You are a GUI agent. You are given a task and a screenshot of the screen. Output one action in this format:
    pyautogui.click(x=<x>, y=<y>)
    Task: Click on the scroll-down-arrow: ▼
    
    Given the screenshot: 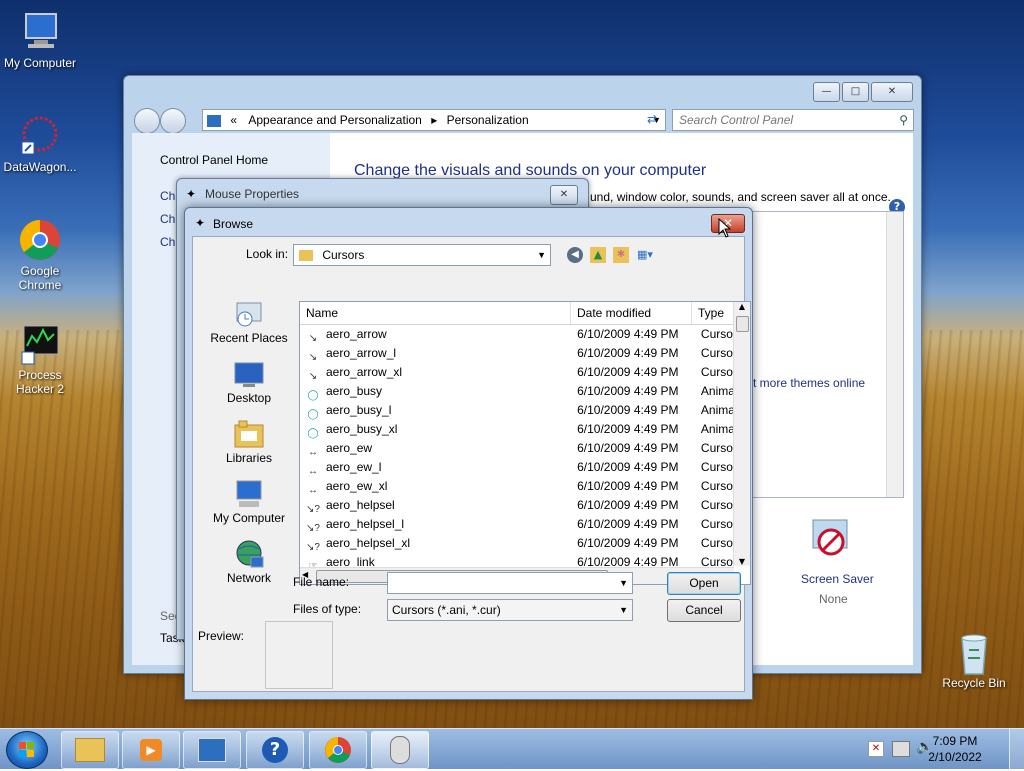 What is the action you would take?
    pyautogui.click(x=742, y=561)
    